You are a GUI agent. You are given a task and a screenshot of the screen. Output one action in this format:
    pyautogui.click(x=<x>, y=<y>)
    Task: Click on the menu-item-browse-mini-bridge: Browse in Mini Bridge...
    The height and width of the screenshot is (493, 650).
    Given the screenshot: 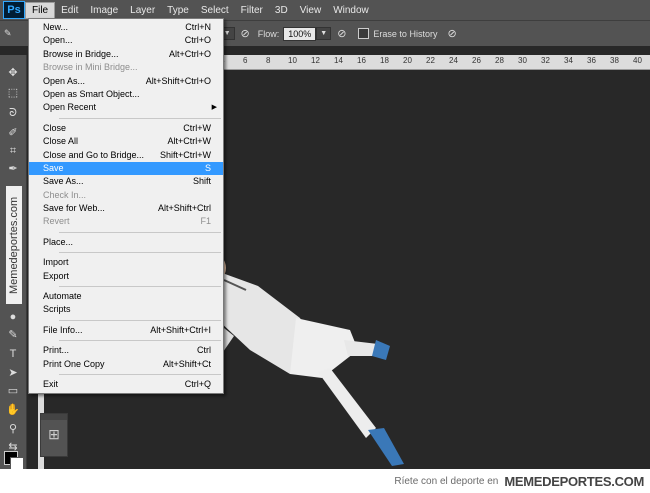 What is the action you would take?
    pyautogui.click(x=126, y=67)
    